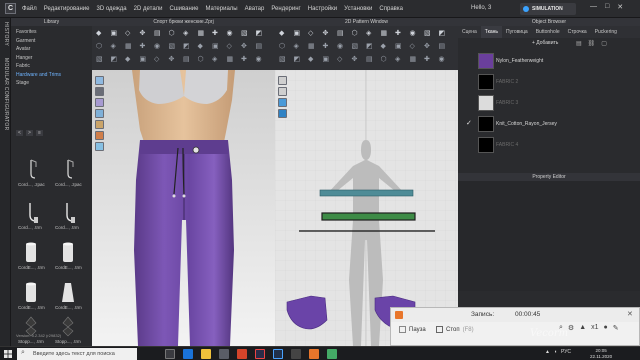 The image size is (640, 360). What do you see at coordinates (549, 145) in the screenshot?
I see `fabric-row: FABRIC 4` at bounding box center [549, 145].